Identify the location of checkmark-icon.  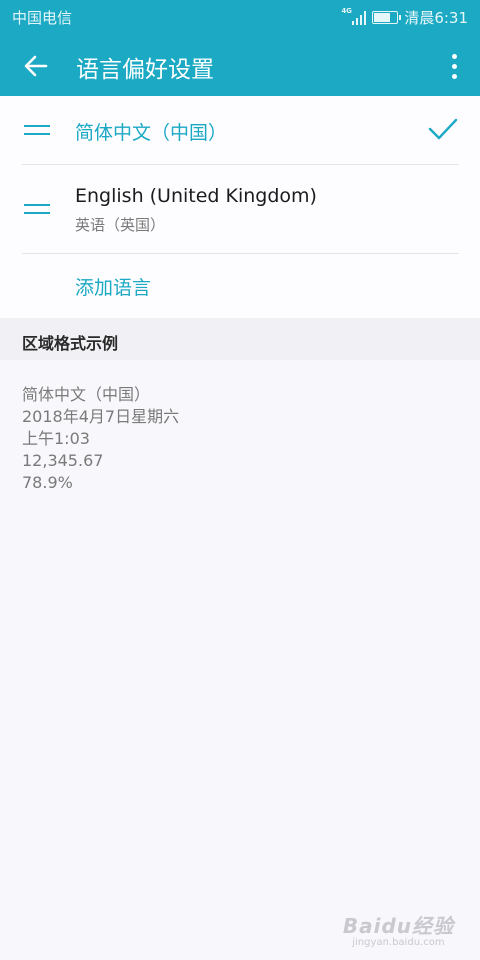
(443, 129).